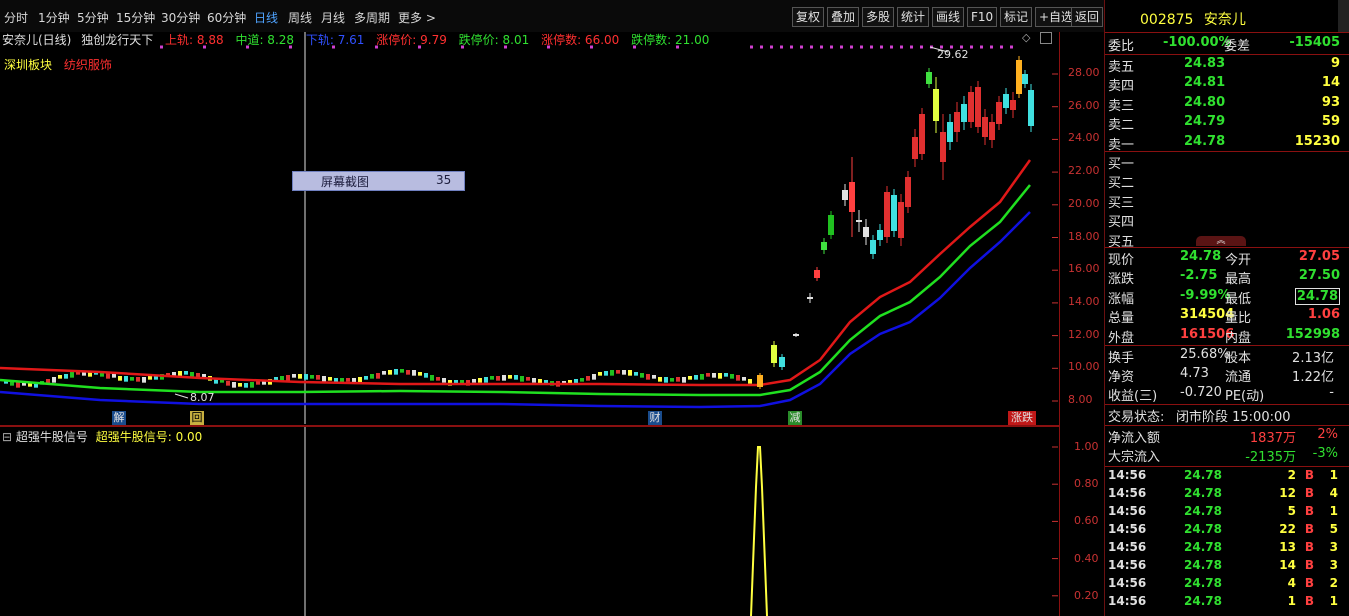 Image resolution: width=1349 pixels, height=616 pixels. I want to click on ask-row: 卖三 24.80 93, so click(1224, 104).